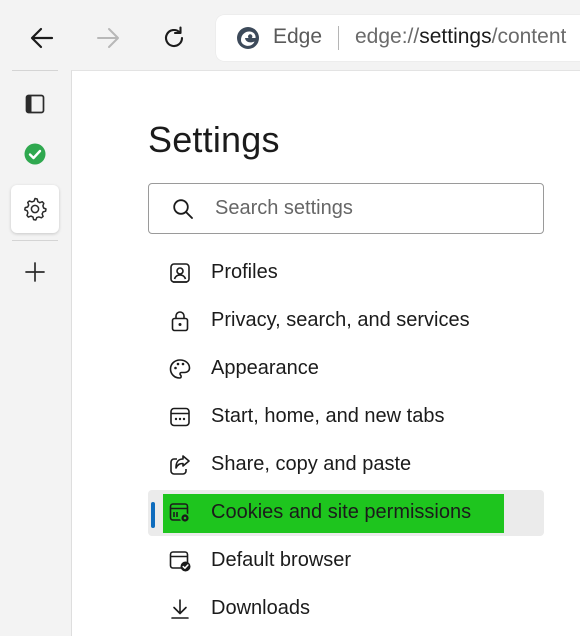 This screenshot has height=636, width=580. What do you see at coordinates (338, 38) in the screenshot?
I see `address-divider` at bounding box center [338, 38].